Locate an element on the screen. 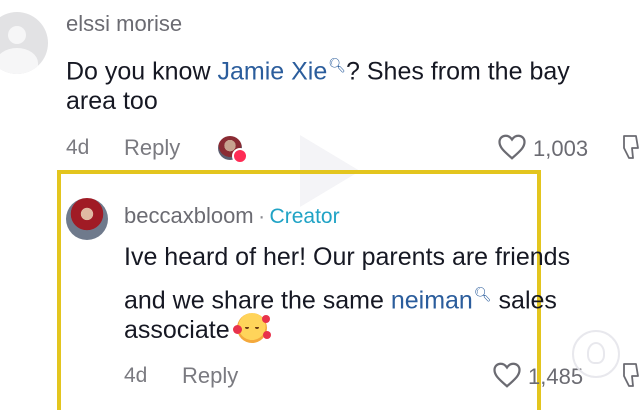 This screenshot has width=640, height=410. comment-text-part: ? Shes from the bay is located at coordinates (458, 71).